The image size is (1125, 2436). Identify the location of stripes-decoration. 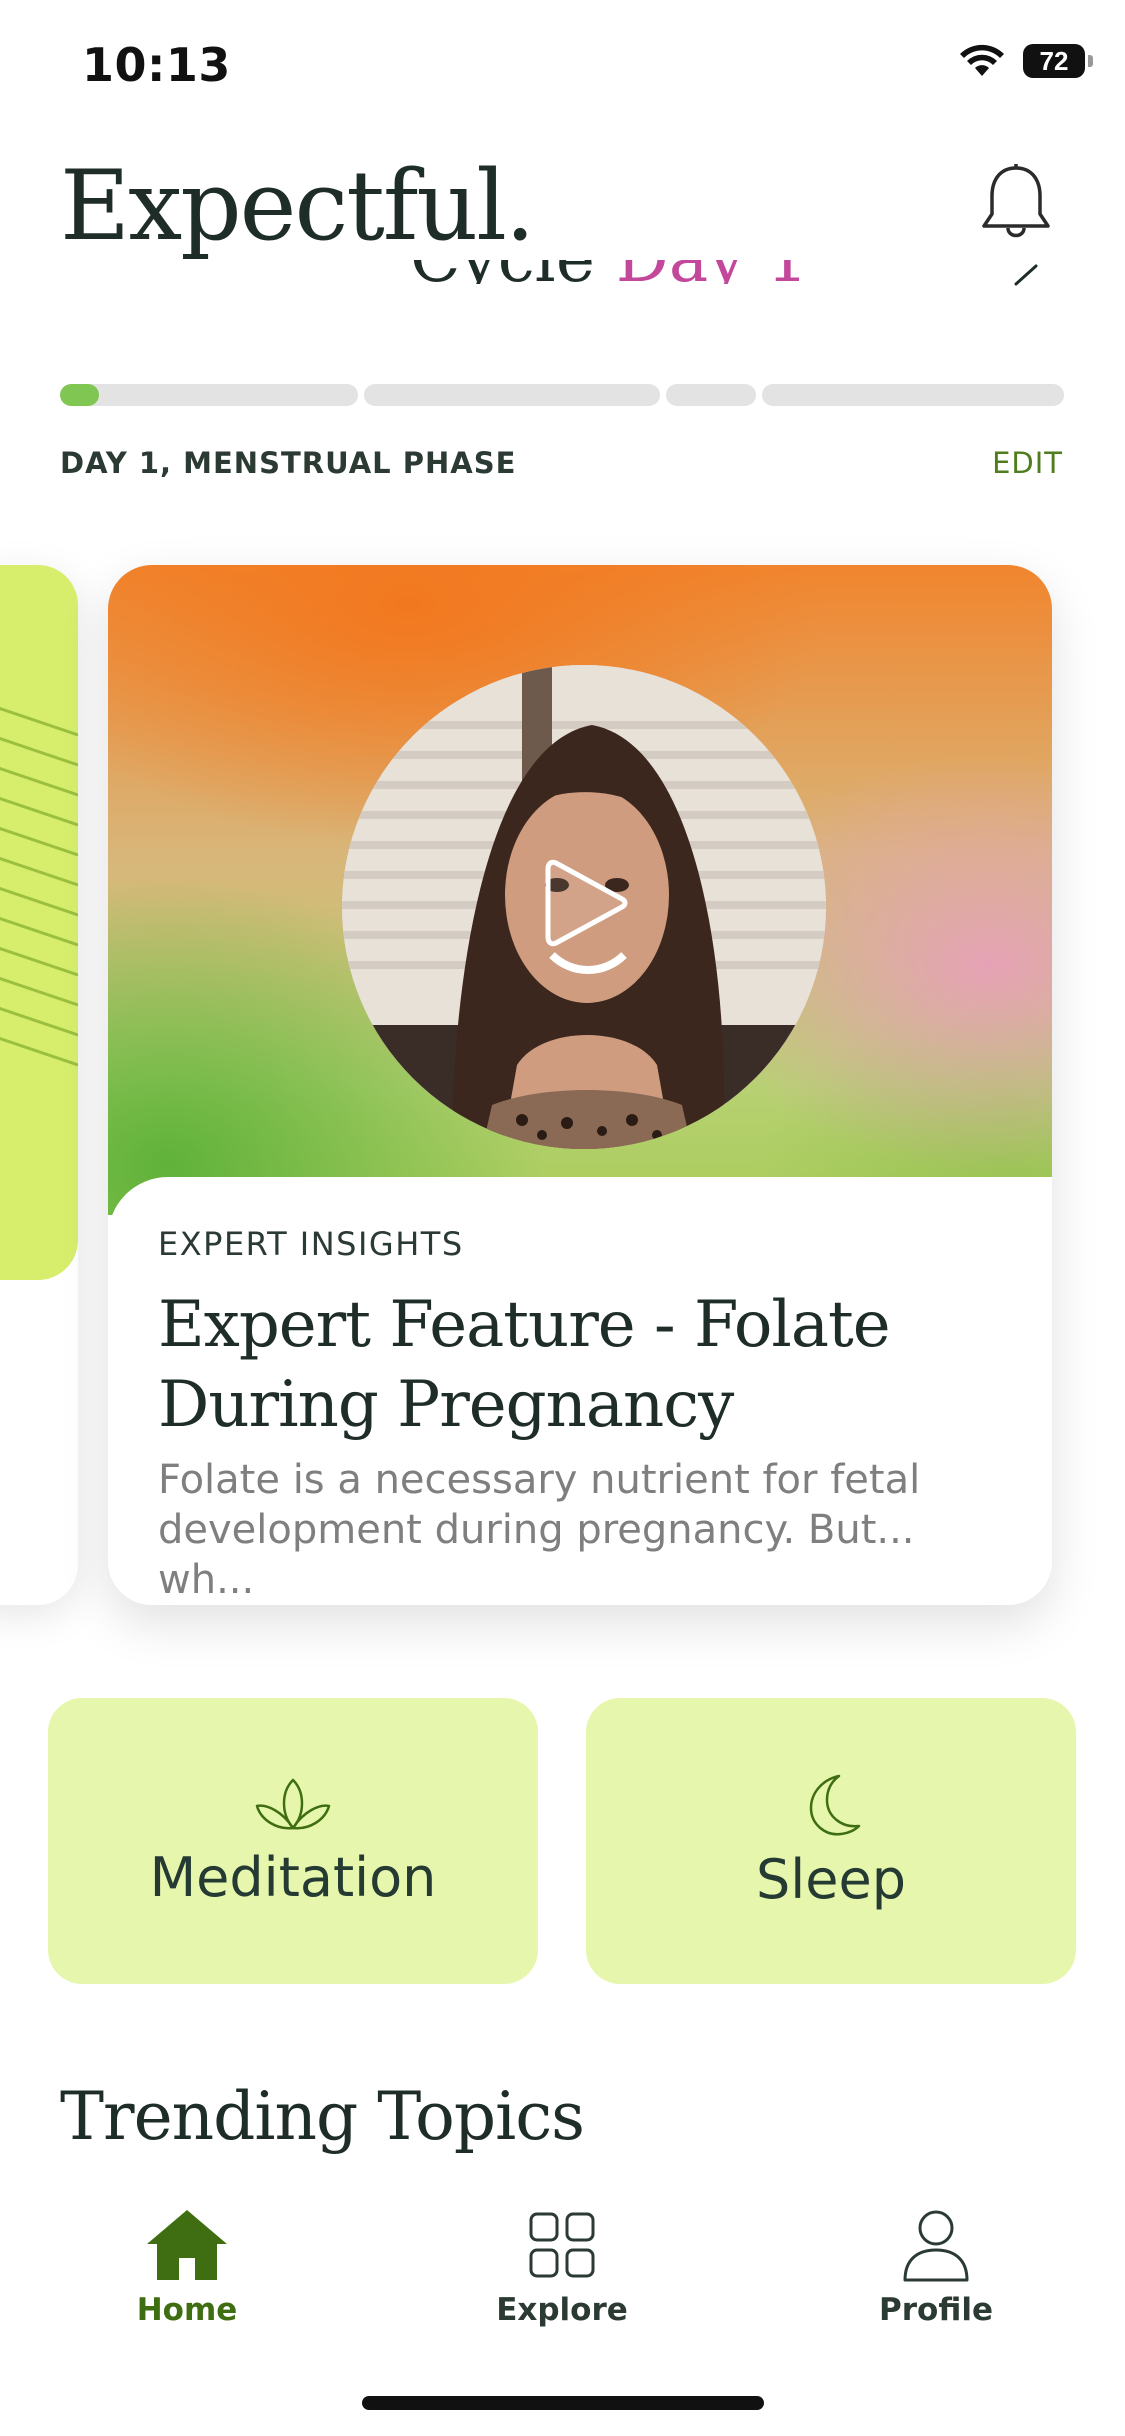
(39, 886).